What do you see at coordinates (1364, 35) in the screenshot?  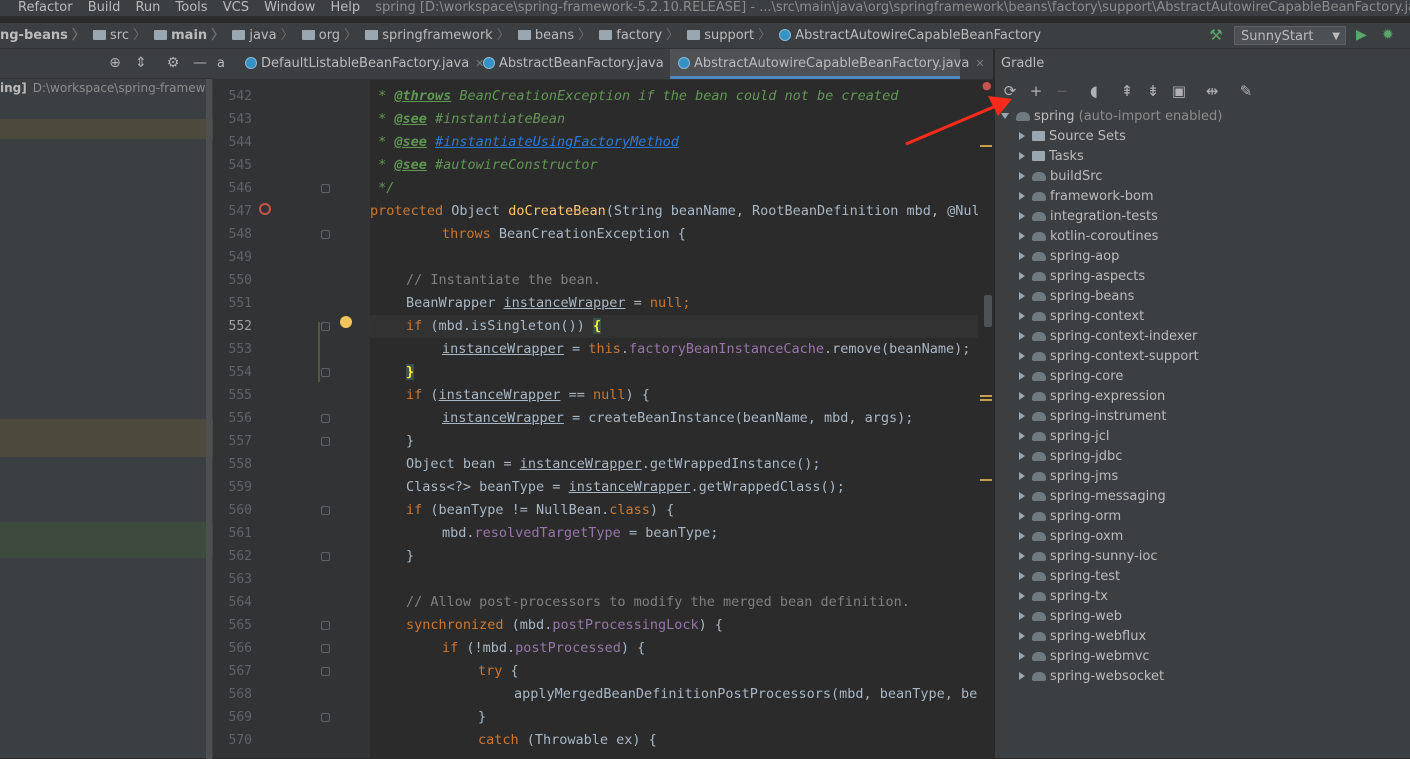 I see `run-icon: ▶` at bounding box center [1364, 35].